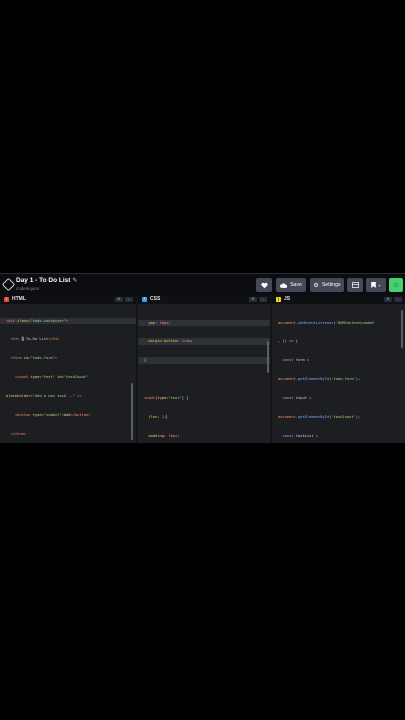 This screenshot has width=405, height=720. I want to click on code-line: , () => {, so click(288, 341).